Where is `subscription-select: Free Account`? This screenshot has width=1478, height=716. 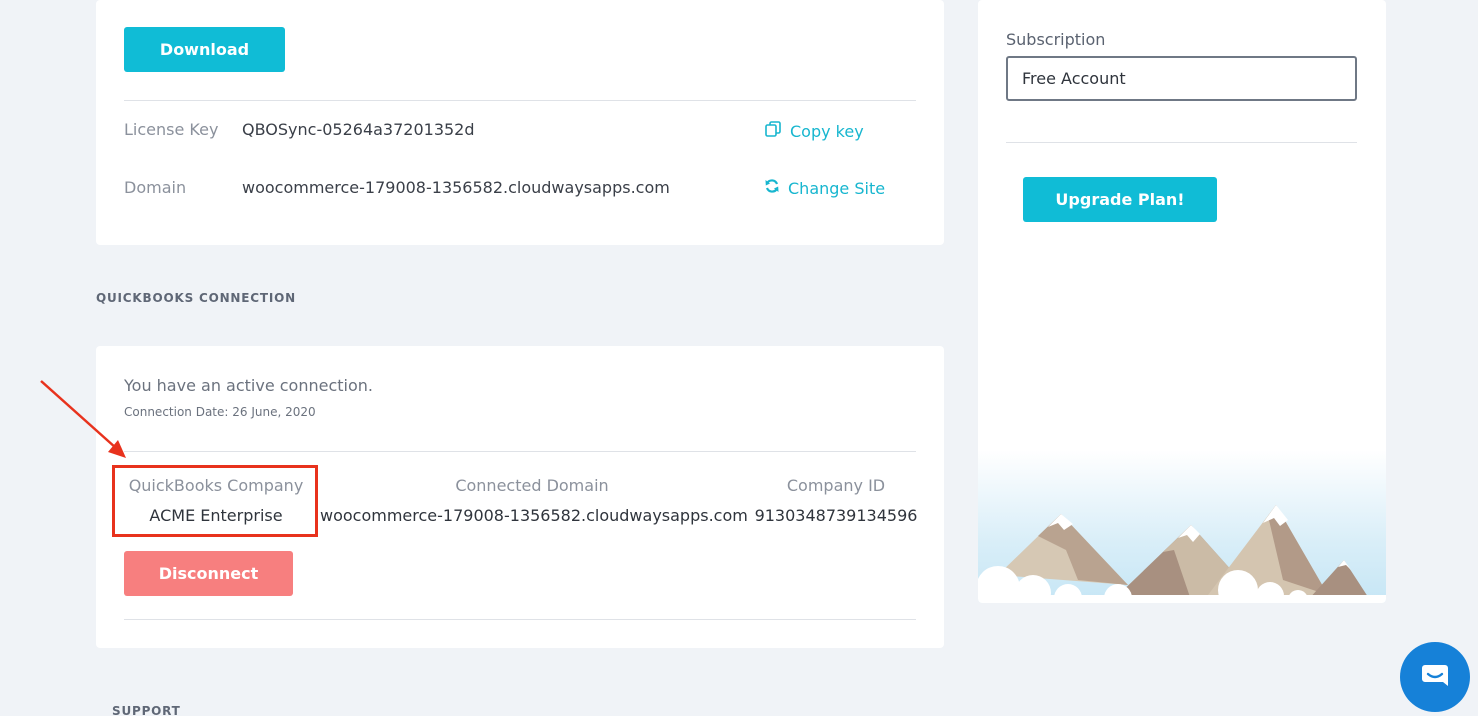
subscription-select: Free Account is located at coordinates (1181, 78).